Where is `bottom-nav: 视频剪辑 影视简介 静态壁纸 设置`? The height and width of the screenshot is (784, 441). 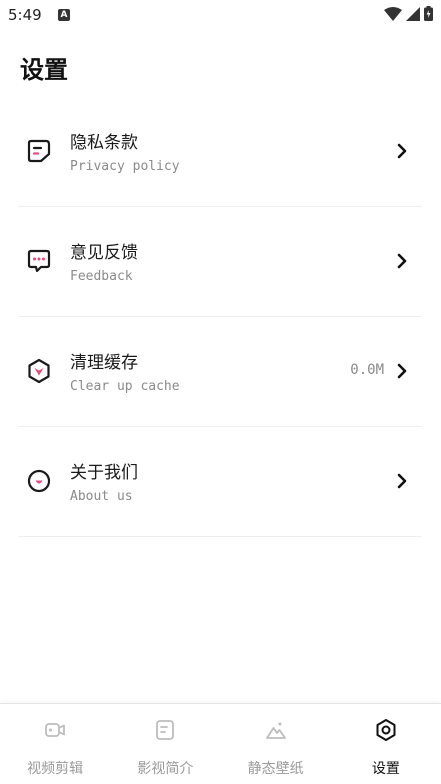 bottom-nav: 视频剪辑 影视简介 静态壁纸 设置 is located at coordinates (220, 743).